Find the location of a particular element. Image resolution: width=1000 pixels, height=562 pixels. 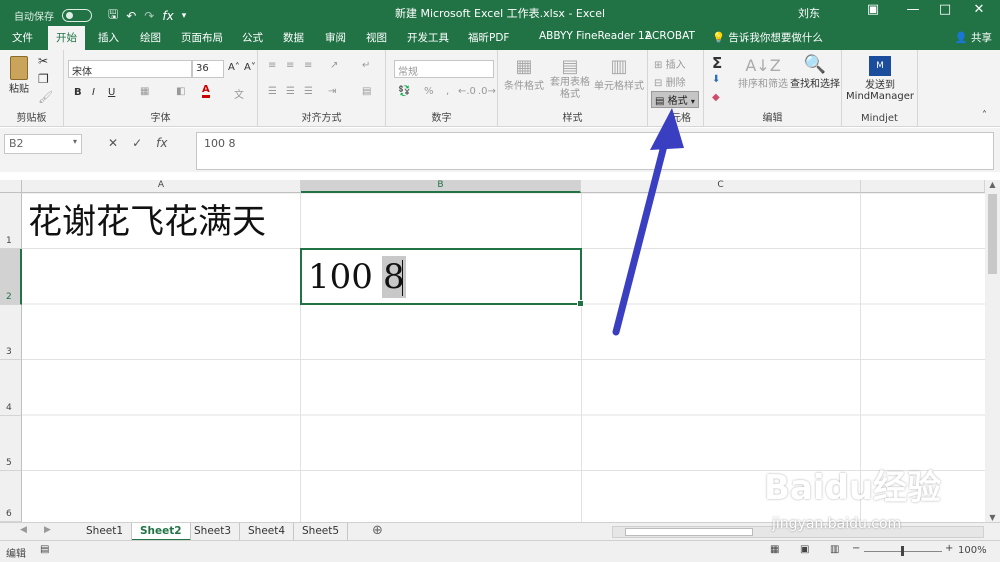

formula-input: 100 8 is located at coordinates (595, 151).